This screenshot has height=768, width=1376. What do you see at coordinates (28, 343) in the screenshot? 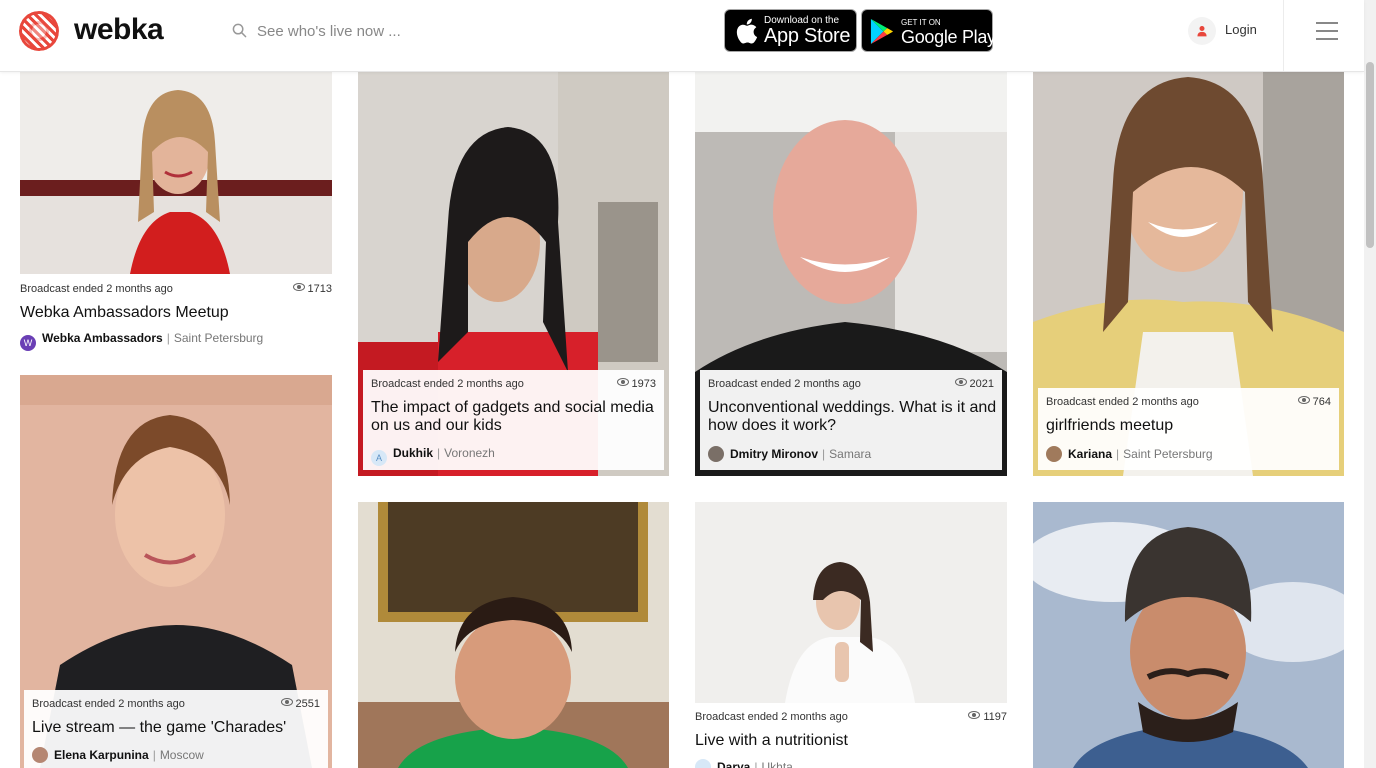
I see `author-avatar: W` at bounding box center [28, 343].